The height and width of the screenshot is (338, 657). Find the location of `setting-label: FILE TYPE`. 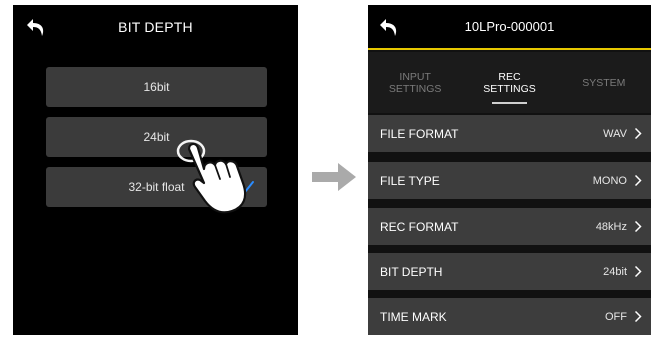

setting-label: FILE TYPE is located at coordinates (410, 180).